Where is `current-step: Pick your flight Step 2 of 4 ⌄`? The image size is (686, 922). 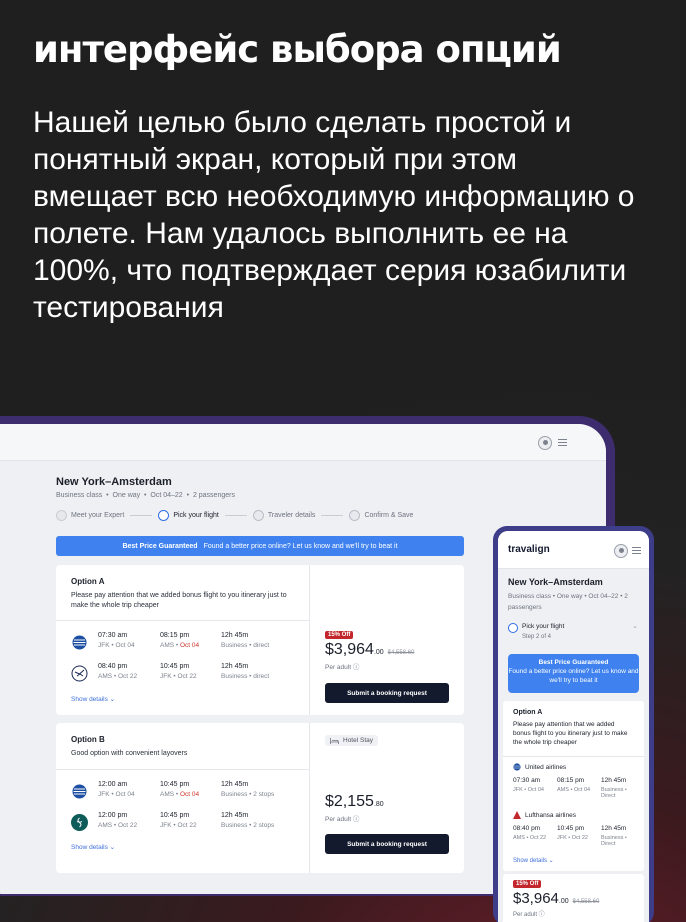
current-step: Pick your flight Step 2 of 4 ⌄ is located at coordinates (574, 631).